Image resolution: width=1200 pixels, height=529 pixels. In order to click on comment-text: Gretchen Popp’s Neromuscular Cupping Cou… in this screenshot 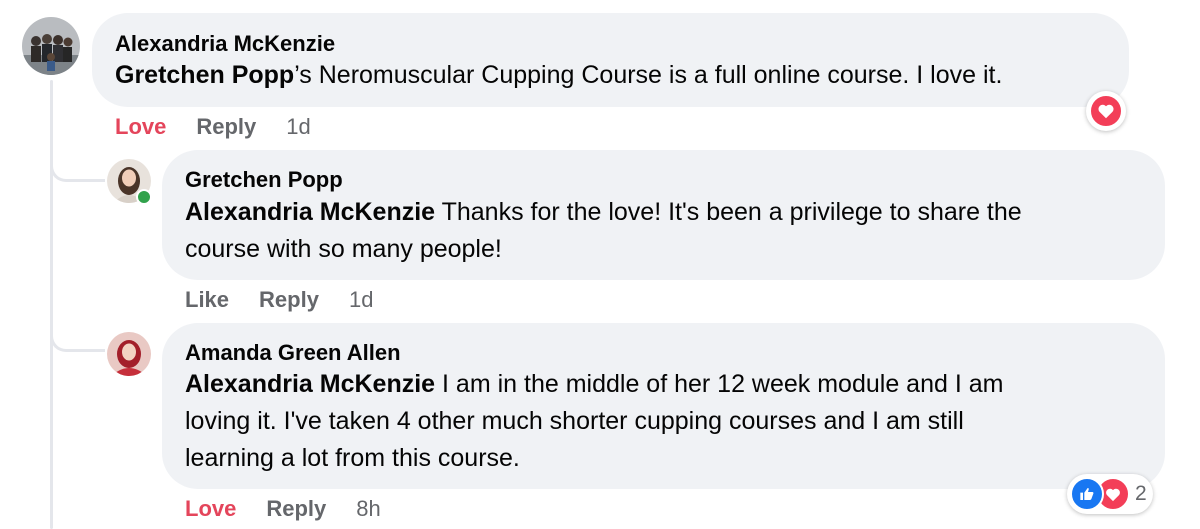, I will do `click(558, 75)`.